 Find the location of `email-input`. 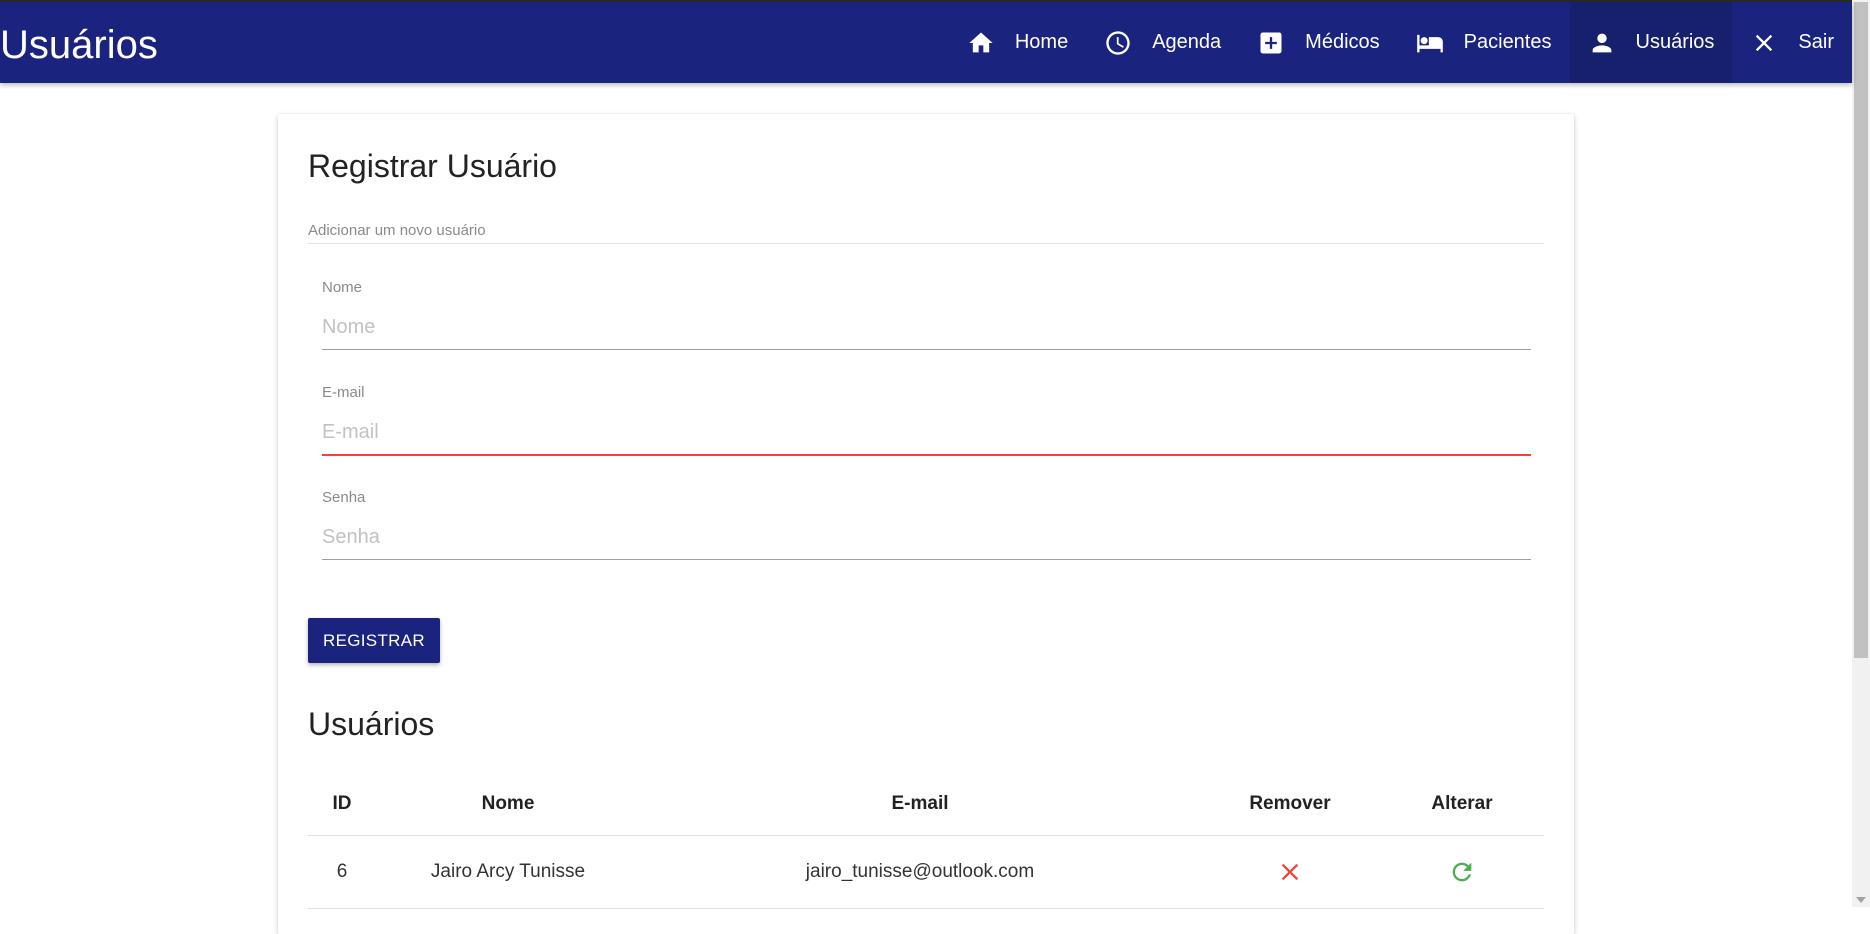

email-input is located at coordinates (926, 433).